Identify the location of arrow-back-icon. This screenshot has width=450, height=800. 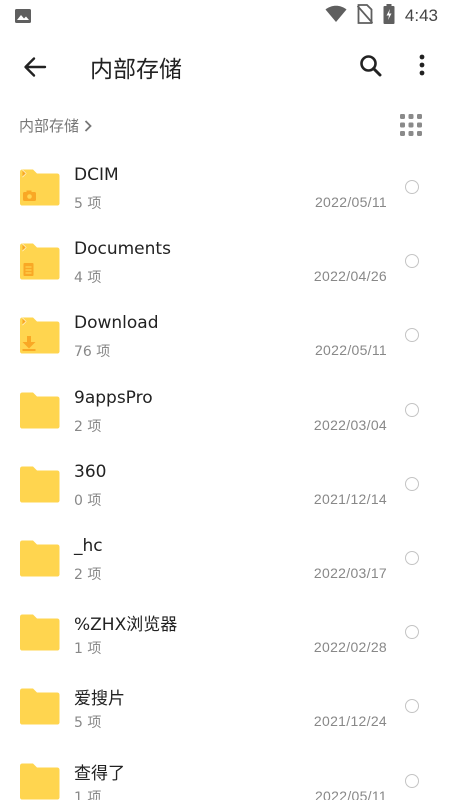
(35, 67).